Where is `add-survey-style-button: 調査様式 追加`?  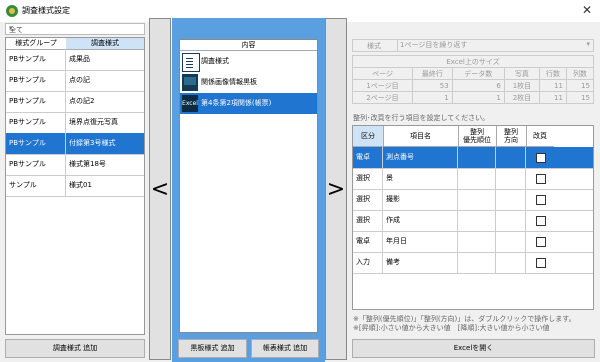 add-survey-style-button: 調査様式 追加 is located at coordinates (75, 348).